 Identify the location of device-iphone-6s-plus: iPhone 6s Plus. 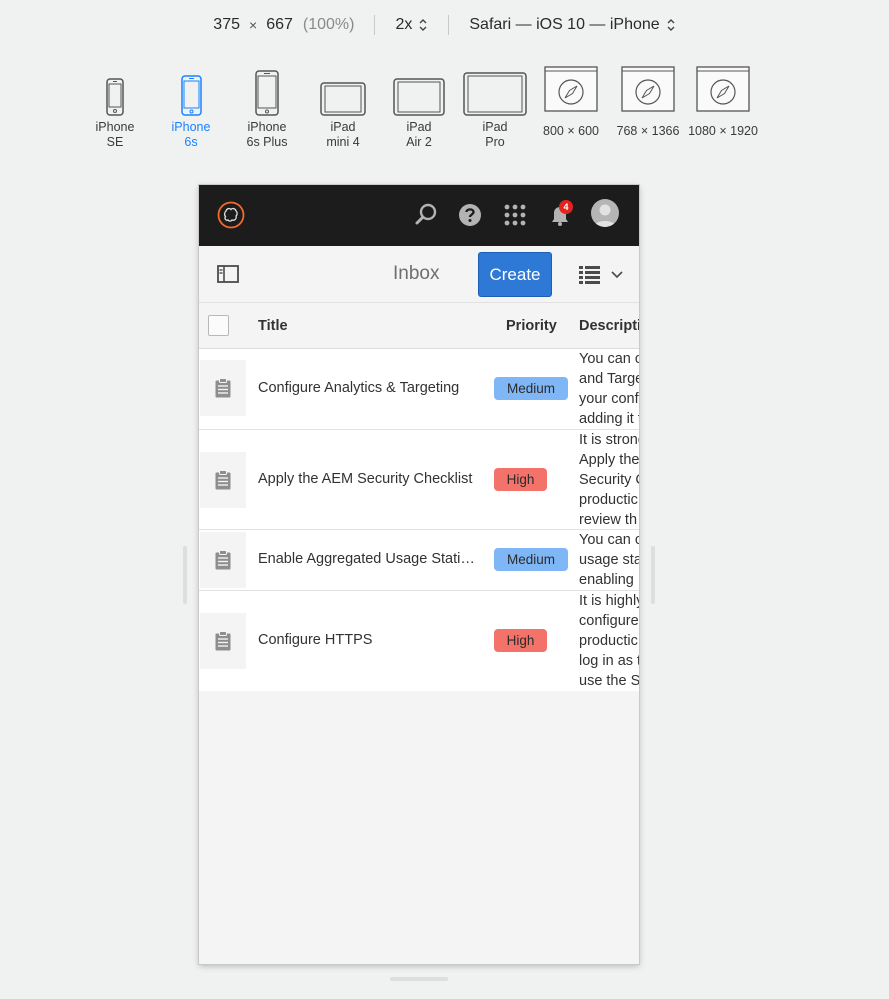
(267, 106).